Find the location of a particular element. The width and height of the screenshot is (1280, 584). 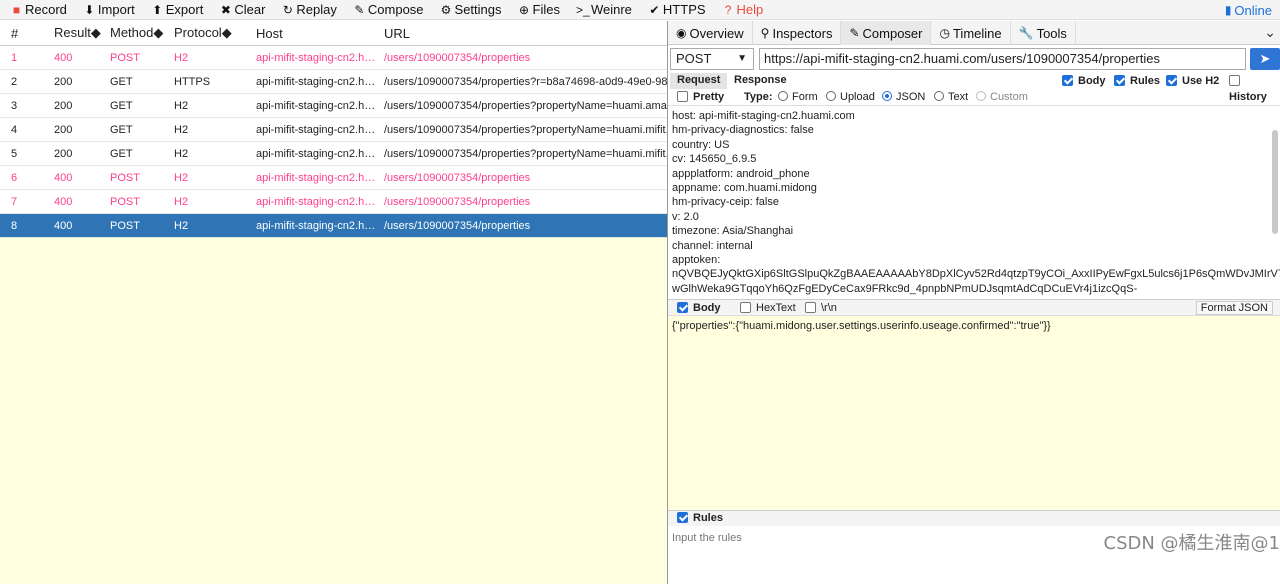

format-json-button: Format JSON is located at coordinates (1234, 308).